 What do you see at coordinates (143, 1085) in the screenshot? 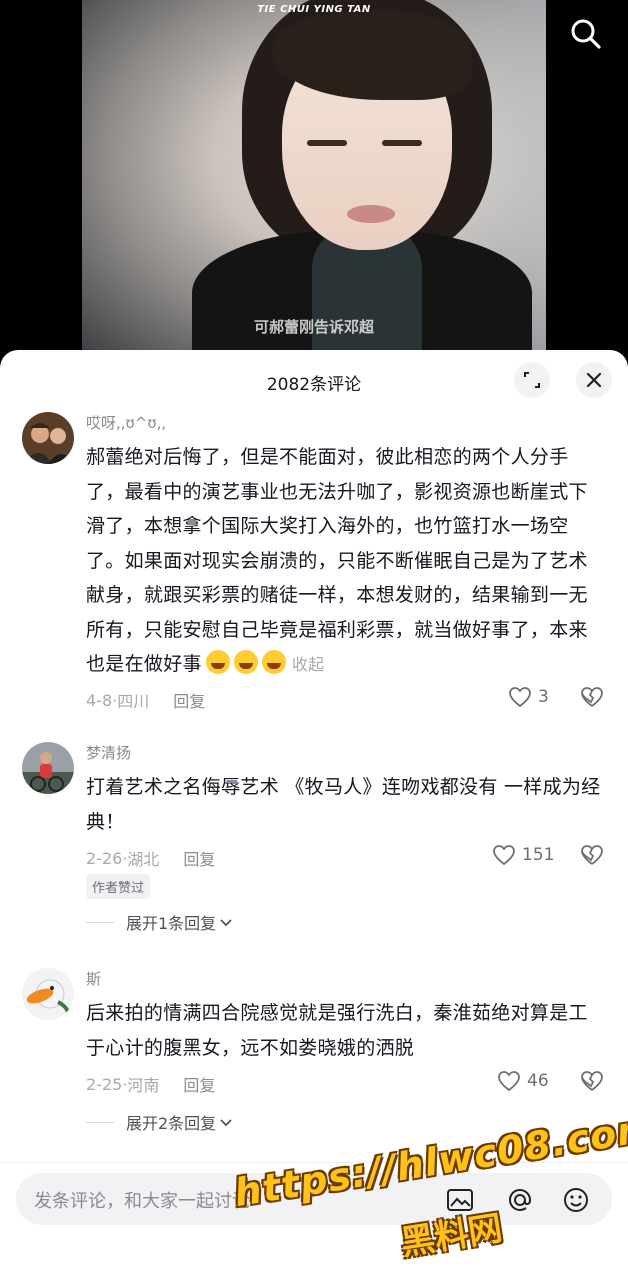
I see `comment-location: 河南` at bounding box center [143, 1085].